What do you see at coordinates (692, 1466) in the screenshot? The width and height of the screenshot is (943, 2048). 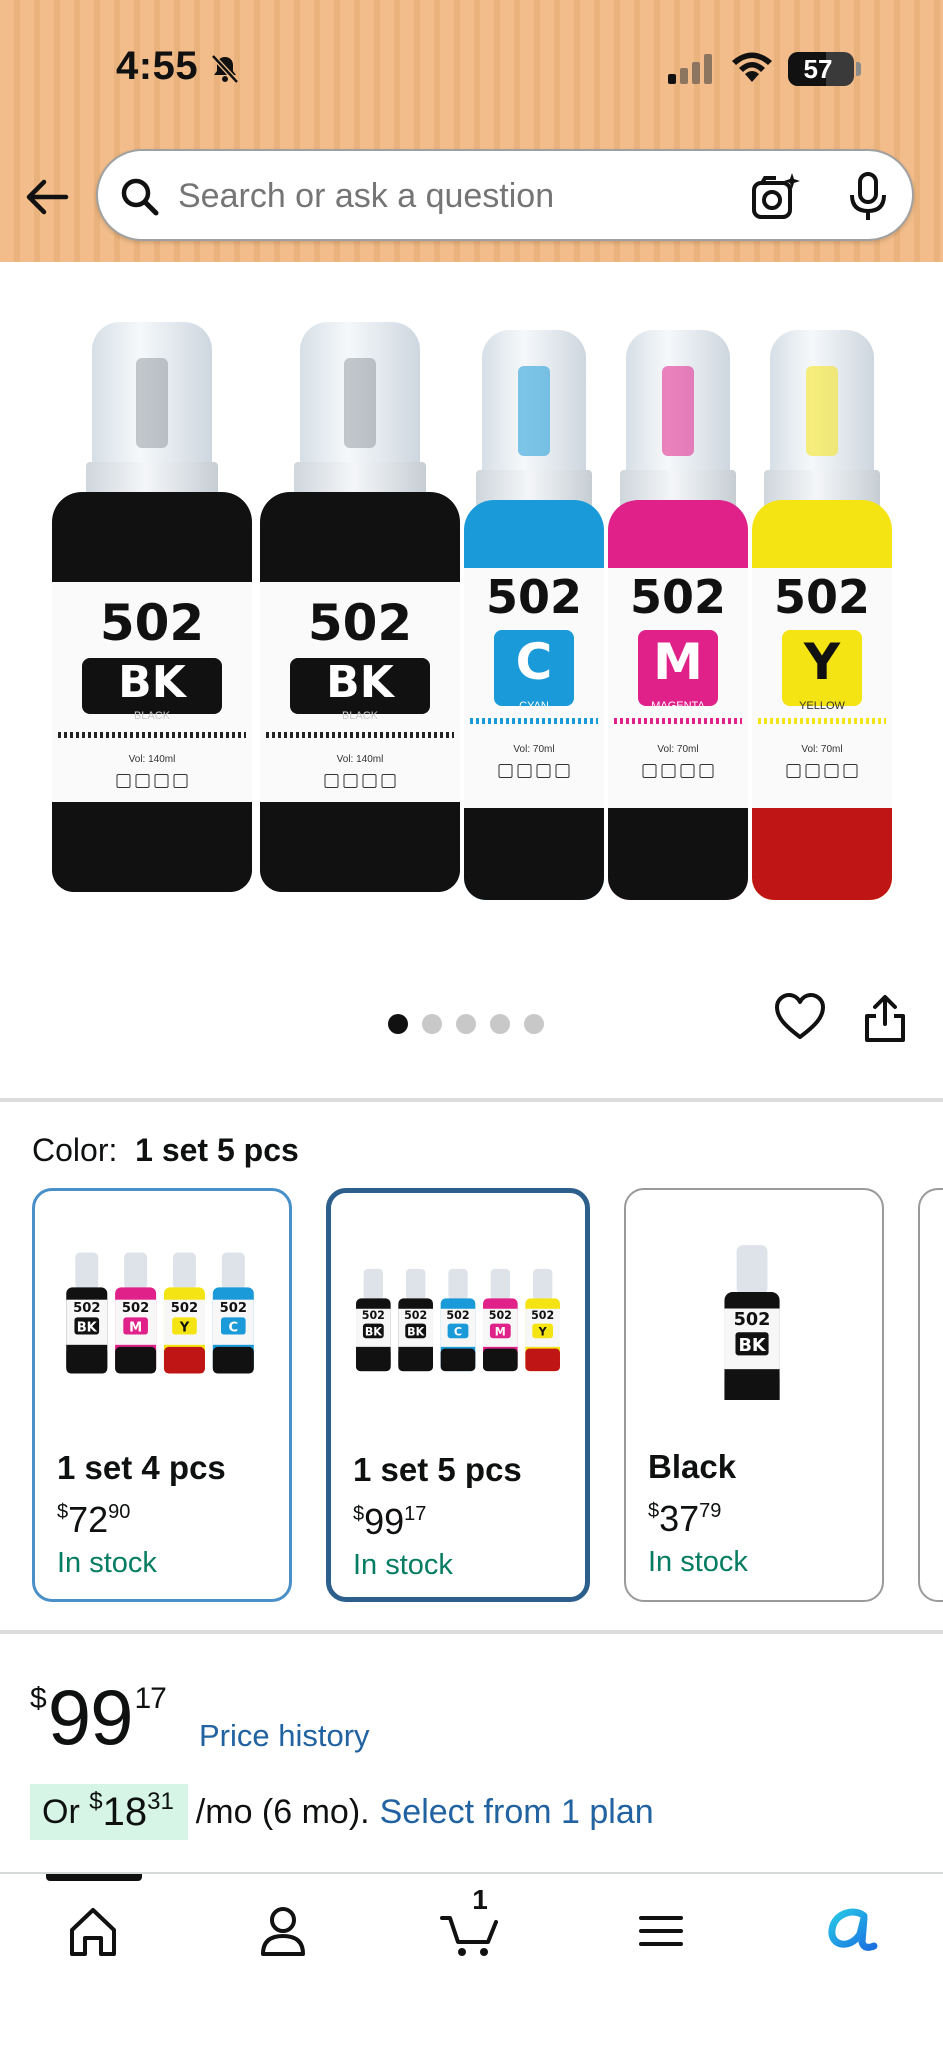 I see `option-title: Black` at bounding box center [692, 1466].